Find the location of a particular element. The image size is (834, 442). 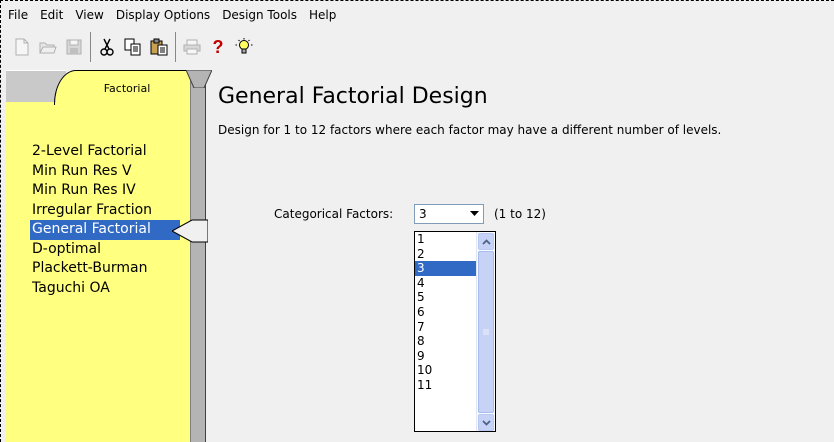

menu-edit: Edit is located at coordinates (51, 15).